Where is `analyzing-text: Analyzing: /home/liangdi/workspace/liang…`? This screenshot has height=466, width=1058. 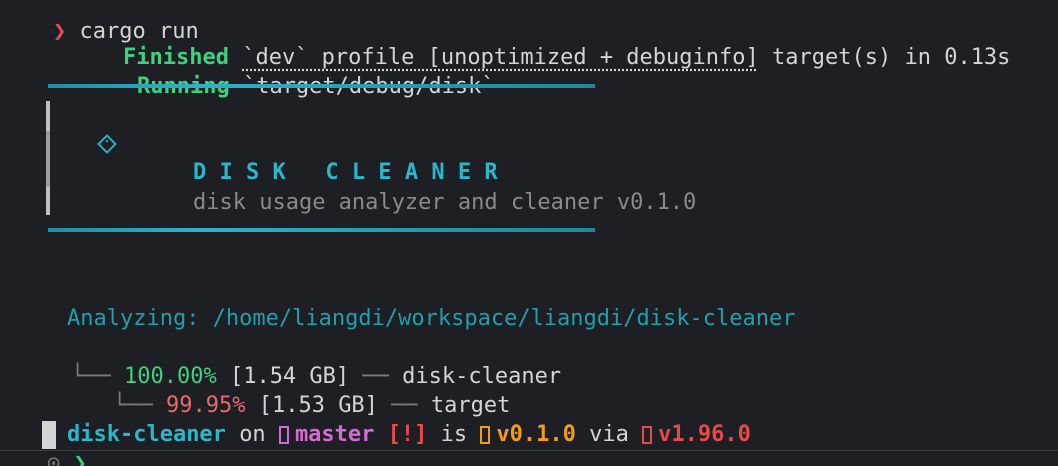
analyzing-text: Analyzing: /home/liangdi/workspace/liang… is located at coordinates (431, 318).